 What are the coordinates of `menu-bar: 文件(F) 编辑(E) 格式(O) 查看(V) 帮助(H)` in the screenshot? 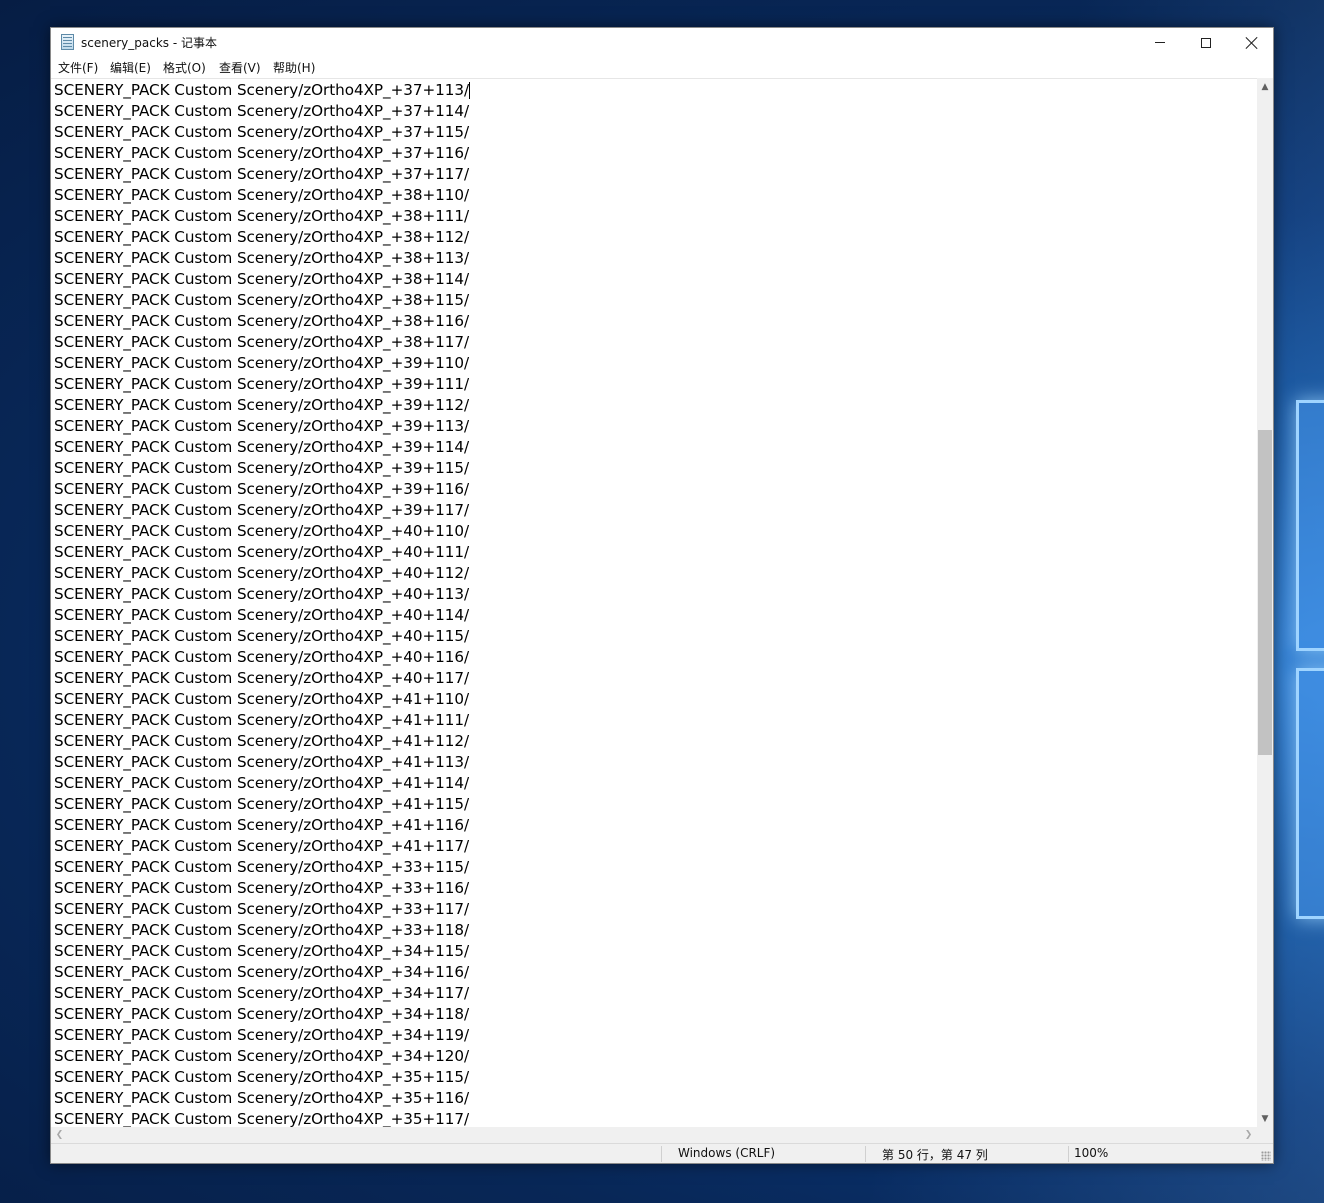 It's located at (662, 67).